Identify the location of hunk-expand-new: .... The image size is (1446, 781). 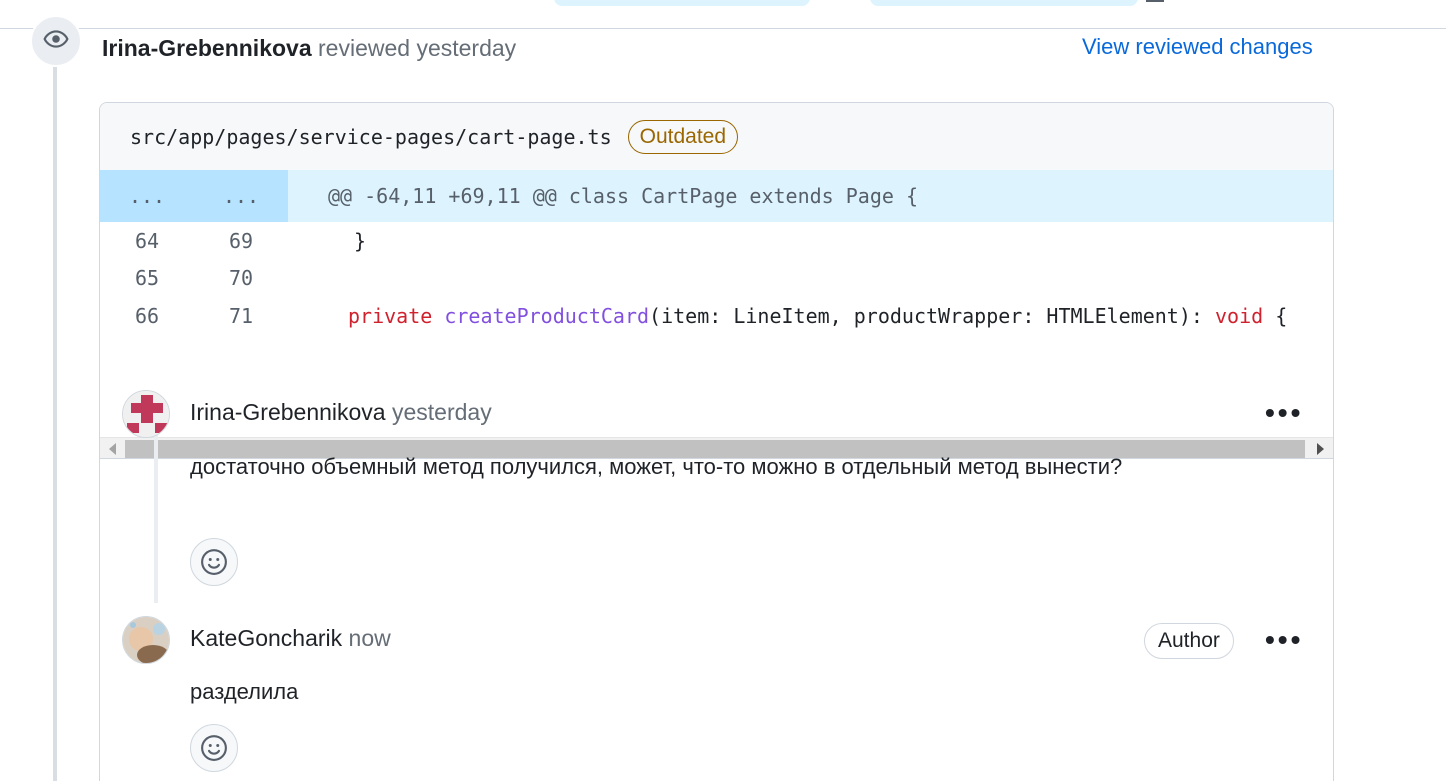
(241, 196).